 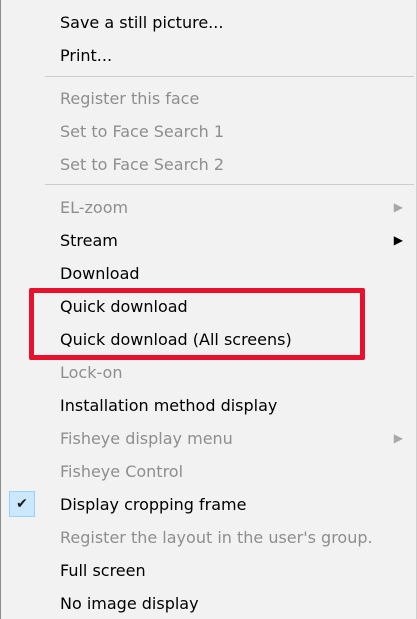 I want to click on menu-item-el-zoom: EL-zoom ▶, so click(x=208, y=207).